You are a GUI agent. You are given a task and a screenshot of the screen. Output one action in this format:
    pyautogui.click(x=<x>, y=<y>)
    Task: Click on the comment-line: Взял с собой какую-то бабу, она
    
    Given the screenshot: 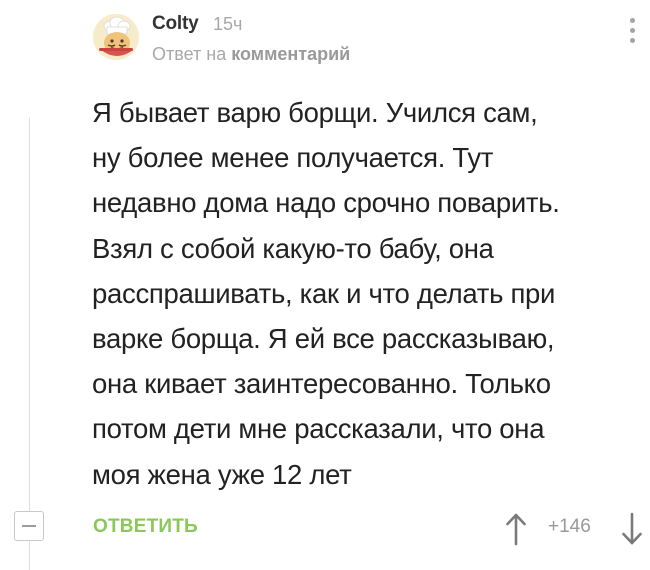 What is the action you would take?
    pyautogui.click(x=293, y=248)
    